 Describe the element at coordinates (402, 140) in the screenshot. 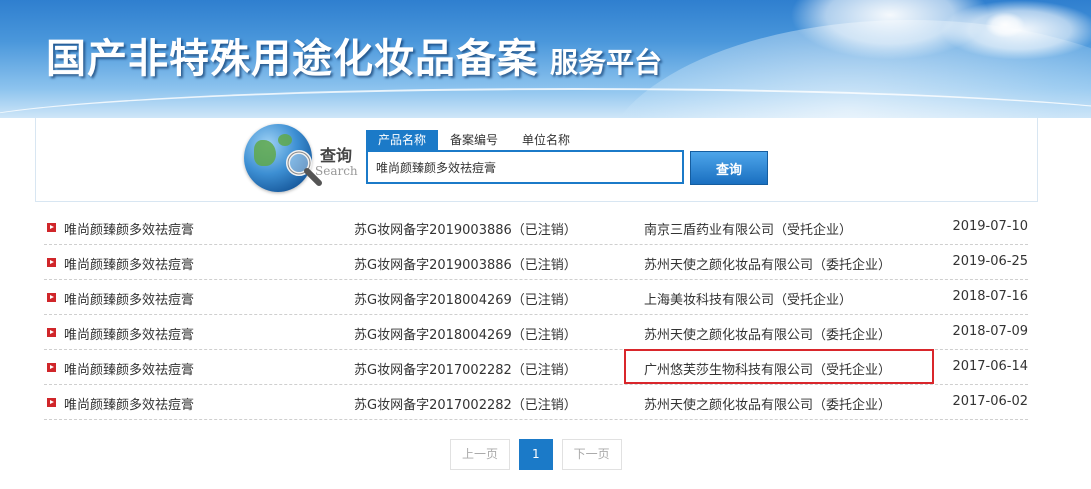

I see `tab-product-name: 产品名称` at that location.